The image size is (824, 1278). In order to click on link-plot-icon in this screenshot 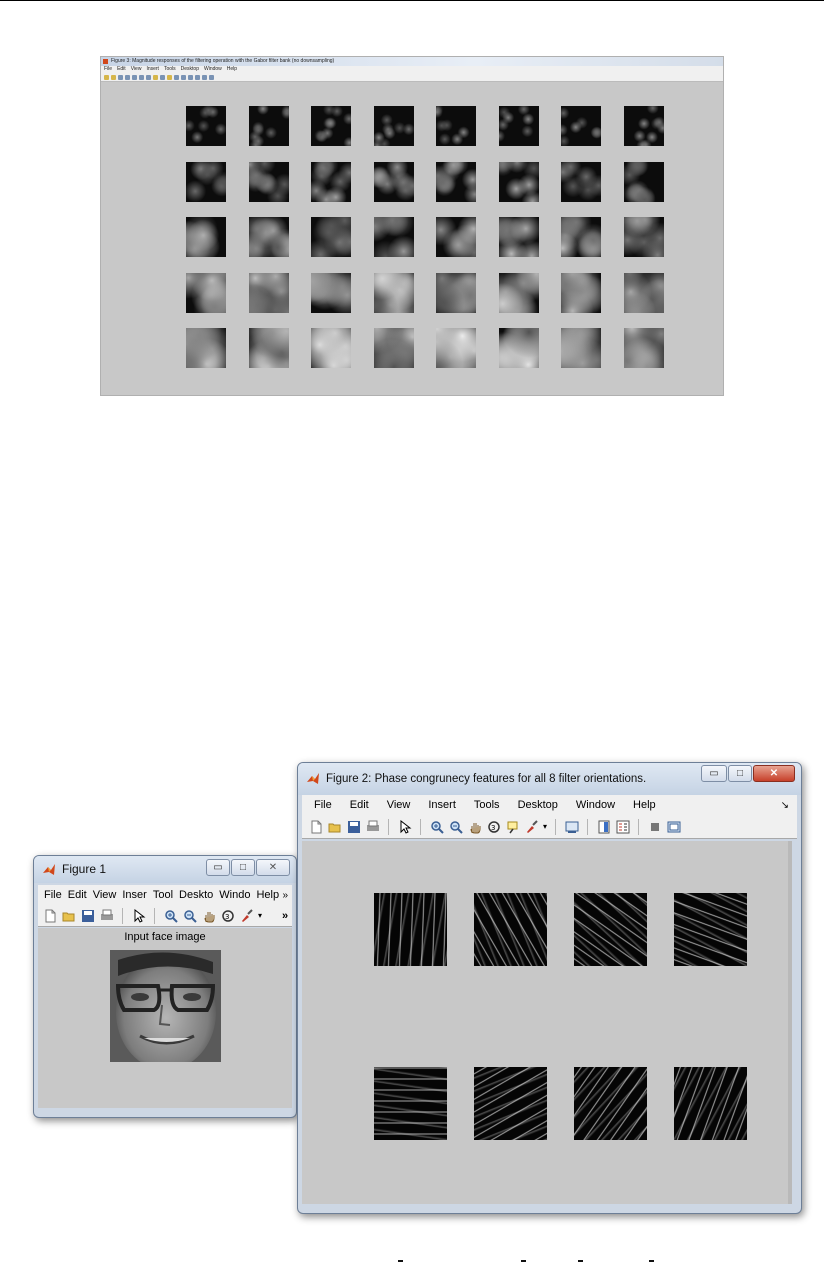, I will do `click(571, 826)`.